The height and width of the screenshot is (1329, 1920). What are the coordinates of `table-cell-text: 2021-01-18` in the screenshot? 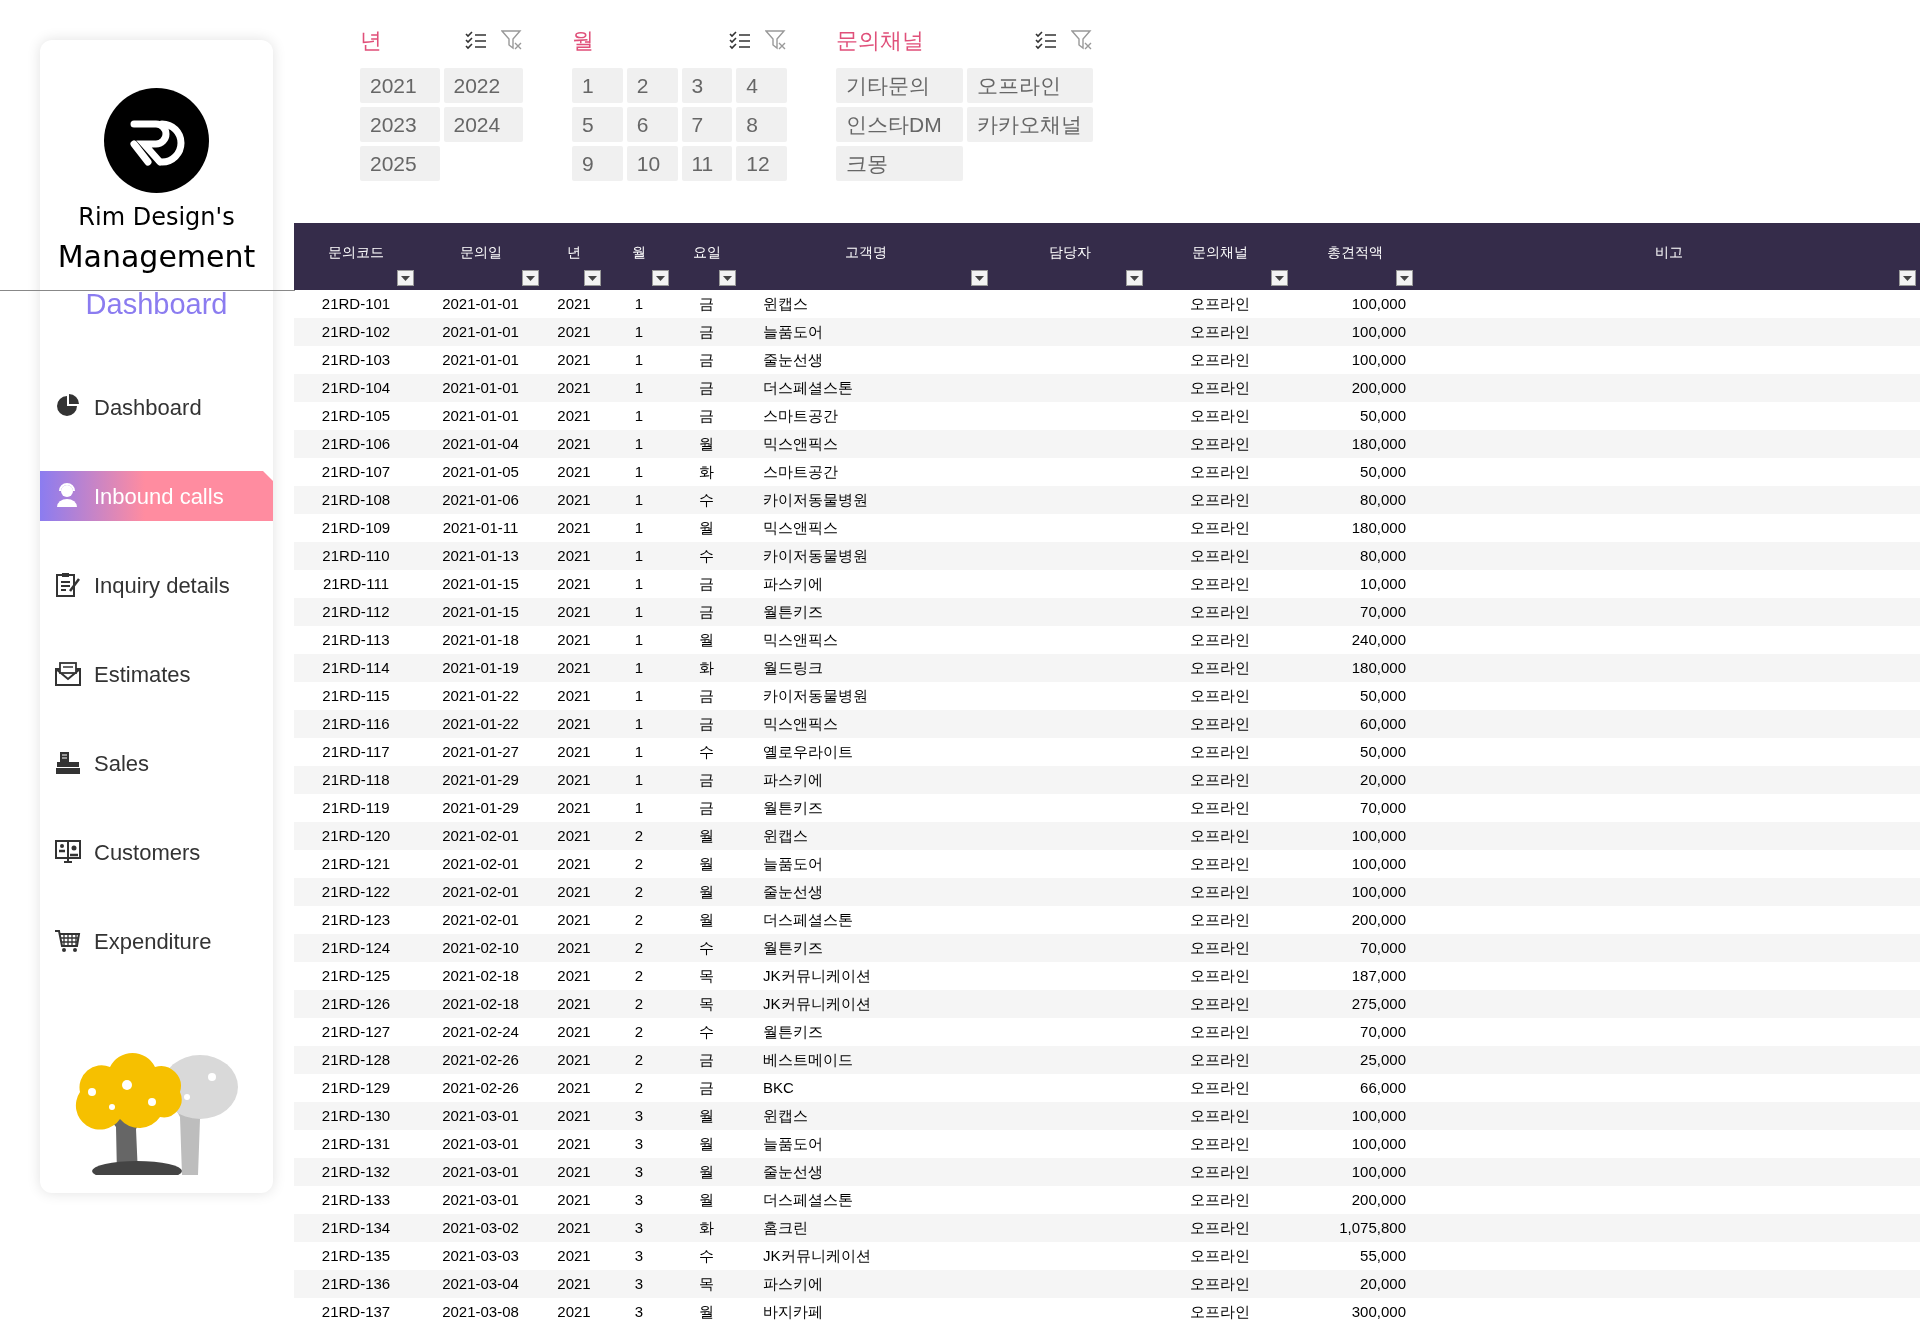 It's located at (480, 639).